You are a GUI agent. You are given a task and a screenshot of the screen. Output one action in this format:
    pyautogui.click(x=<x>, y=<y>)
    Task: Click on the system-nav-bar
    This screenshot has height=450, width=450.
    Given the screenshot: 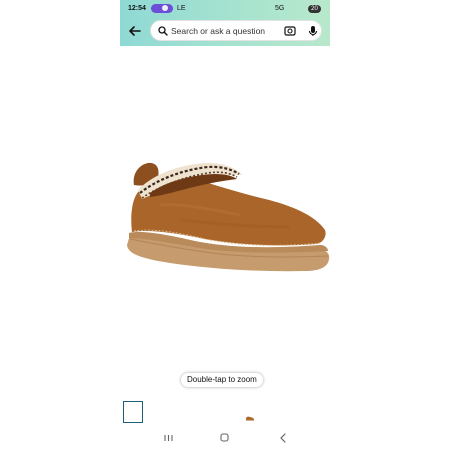 What is the action you would take?
    pyautogui.click(x=225, y=439)
    